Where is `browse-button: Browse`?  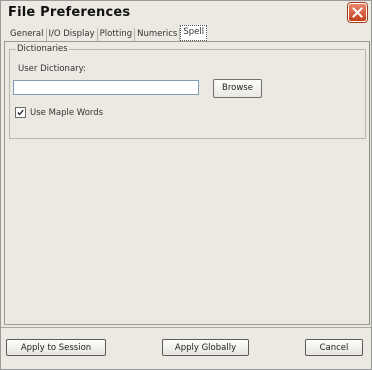 browse-button: Browse is located at coordinates (237, 88).